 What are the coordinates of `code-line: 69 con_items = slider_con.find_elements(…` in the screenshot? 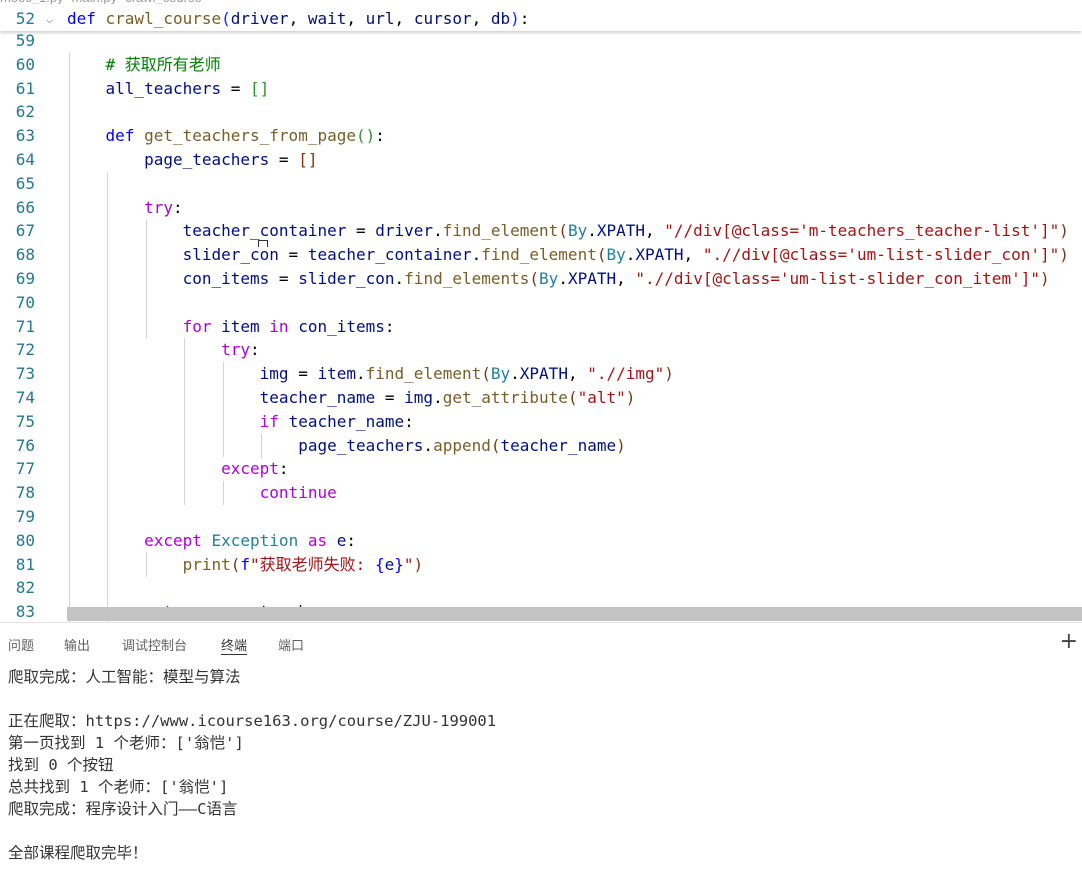 It's located at (541, 279).